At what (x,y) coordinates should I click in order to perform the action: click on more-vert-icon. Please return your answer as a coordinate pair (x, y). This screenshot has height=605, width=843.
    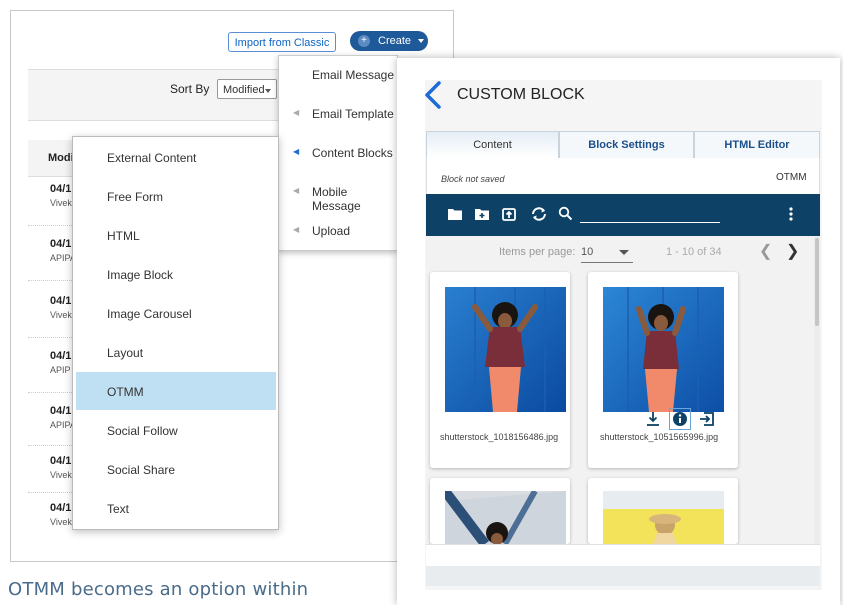
    Looking at the image, I should click on (791, 214).